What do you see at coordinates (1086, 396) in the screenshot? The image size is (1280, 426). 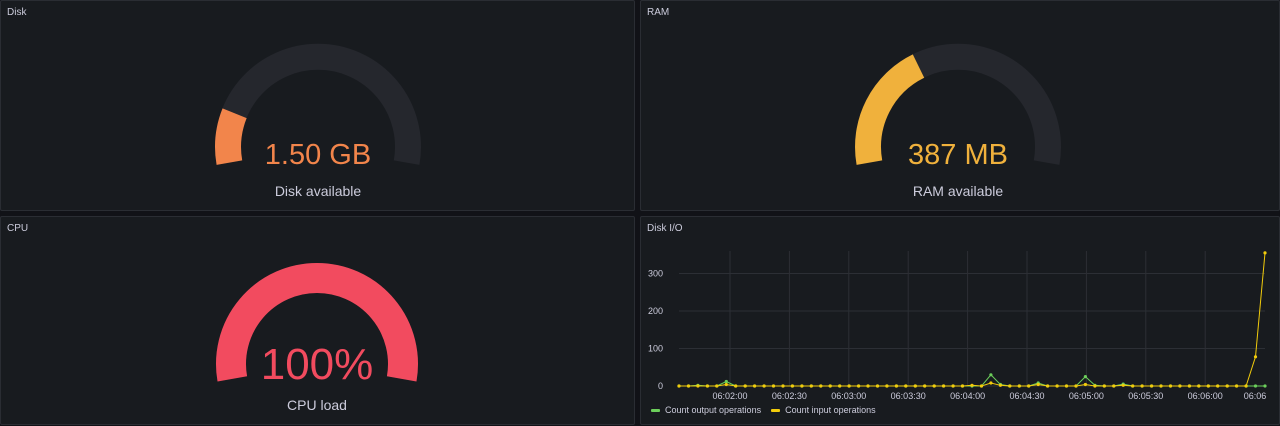 I see `x-tick-label: 06:05:00` at bounding box center [1086, 396].